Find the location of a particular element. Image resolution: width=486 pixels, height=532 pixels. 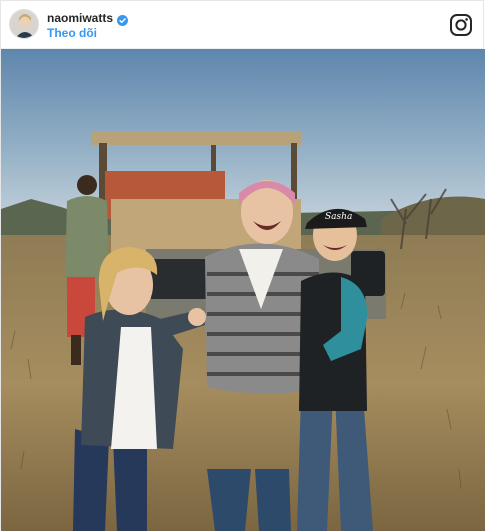

instagram-icon is located at coordinates (461, 25).